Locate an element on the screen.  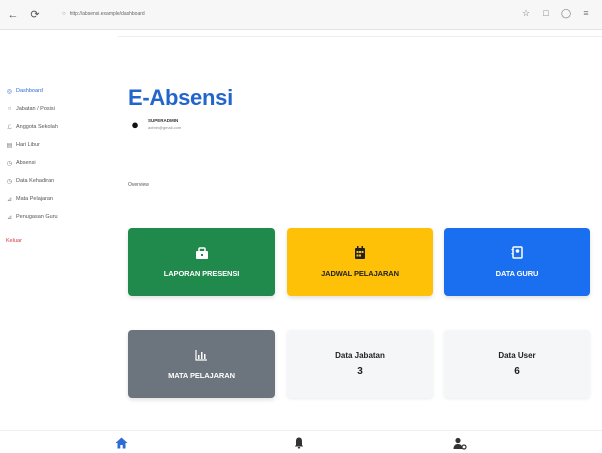
lock-icon: ○ is located at coordinates (64, 14).